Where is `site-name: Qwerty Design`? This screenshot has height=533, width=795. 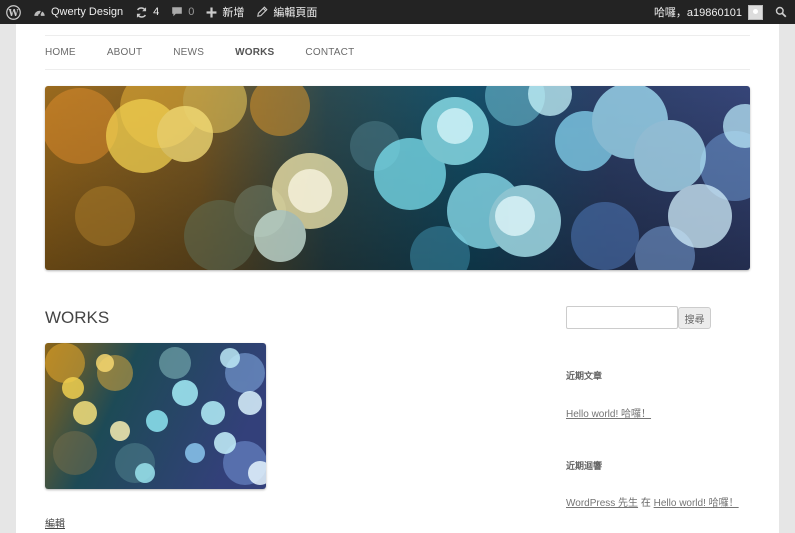
site-name: Qwerty Design is located at coordinates (87, 12).